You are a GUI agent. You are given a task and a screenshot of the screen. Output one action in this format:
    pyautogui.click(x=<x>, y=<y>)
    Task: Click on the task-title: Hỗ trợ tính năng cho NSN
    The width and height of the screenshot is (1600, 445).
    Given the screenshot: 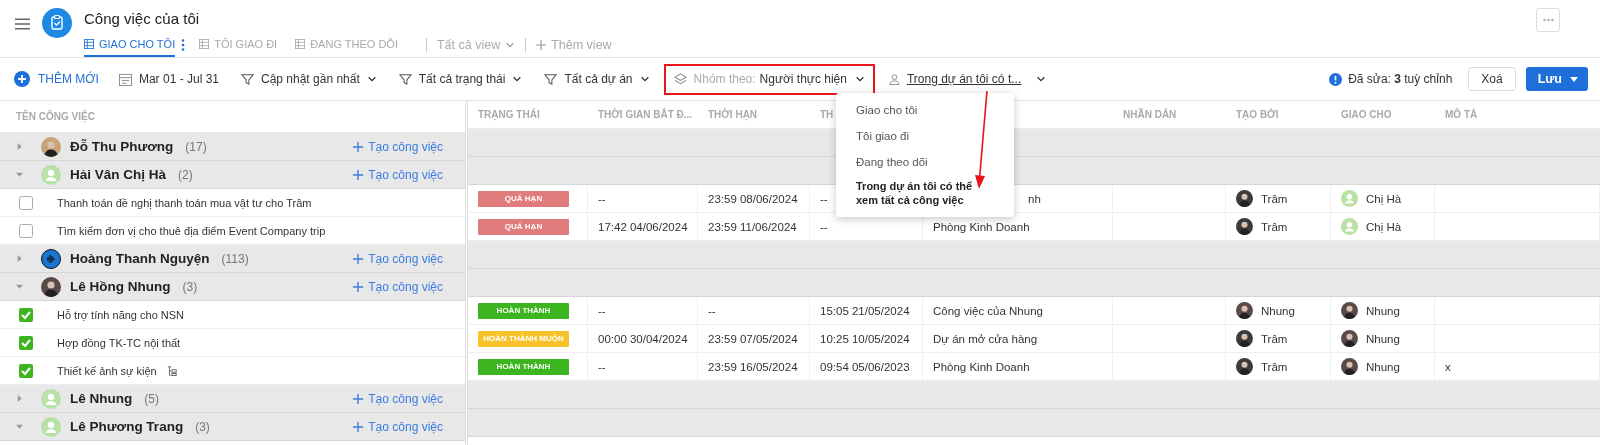 What is the action you would take?
    pyautogui.click(x=121, y=314)
    